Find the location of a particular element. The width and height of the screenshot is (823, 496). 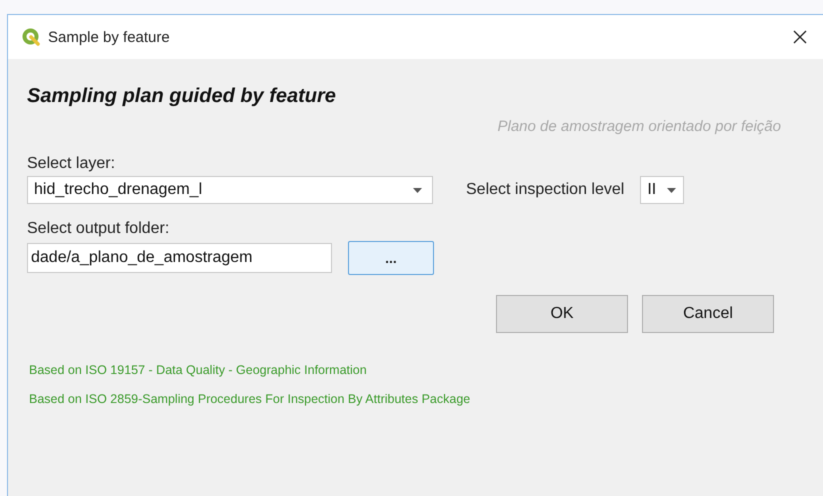

subtitle: Plano de amostragem orientado por feição is located at coordinates (638, 126).